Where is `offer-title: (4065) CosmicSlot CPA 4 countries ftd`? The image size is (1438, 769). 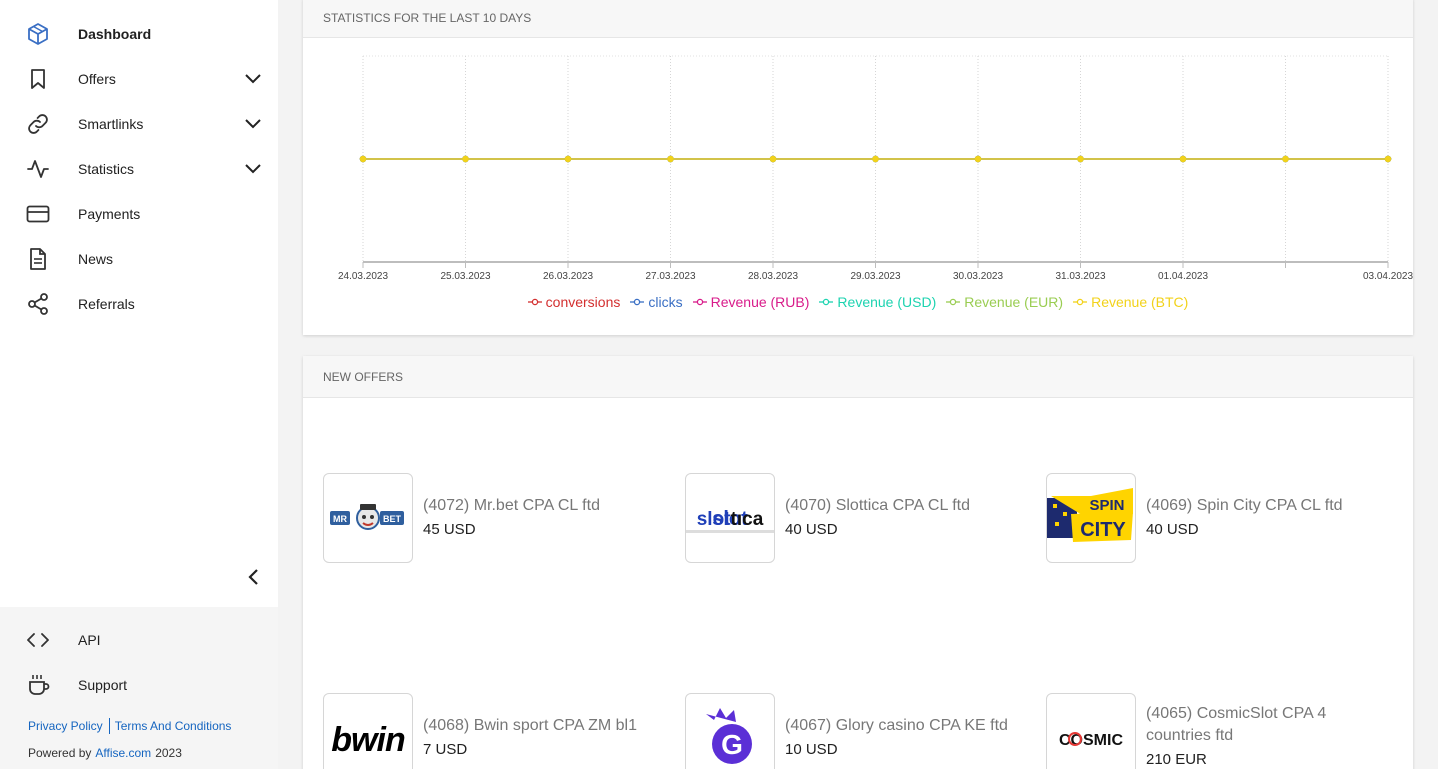 offer-title: (4065) CosmicSlot CPA 4 countries ftd is located at coordinates (1236, 724).